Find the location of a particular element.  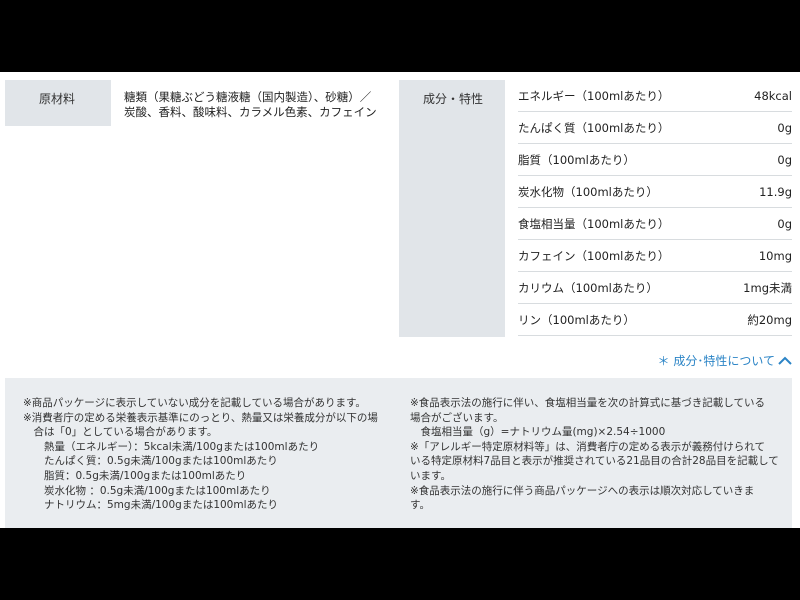

note-line: ※消費者庁の定める栄養表示基準にのっとり、熱量又は栄養成分が以下の場 is located at coordinates (200, 417).